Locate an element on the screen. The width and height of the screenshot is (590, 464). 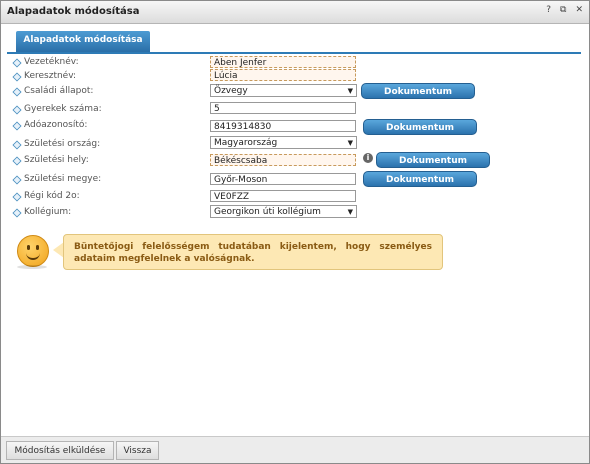
adoazonosito-field: 8419314830 is located at coordinates (283, 126).